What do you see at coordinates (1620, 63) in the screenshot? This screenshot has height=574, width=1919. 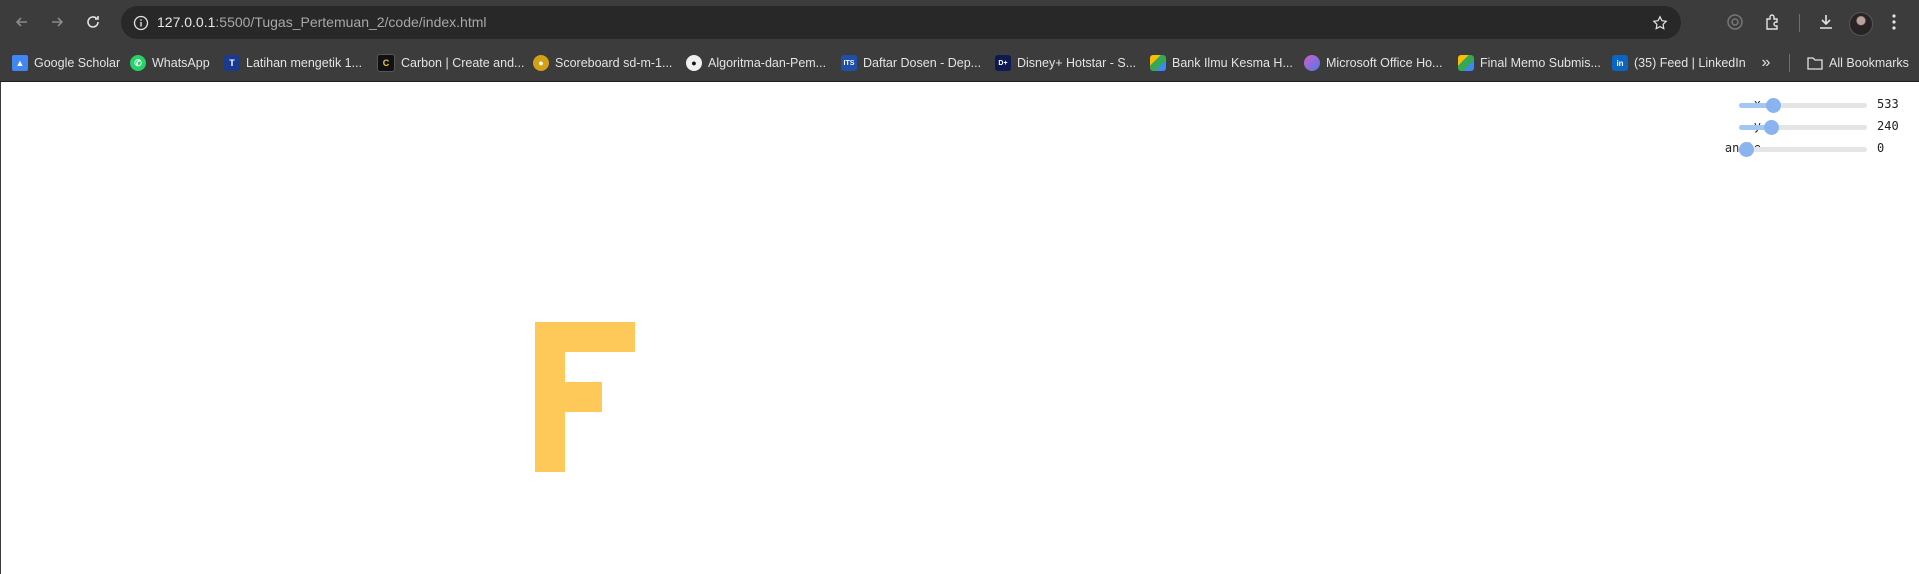 I see `linkedin-icon: in` at bounding box center [1620, 63].